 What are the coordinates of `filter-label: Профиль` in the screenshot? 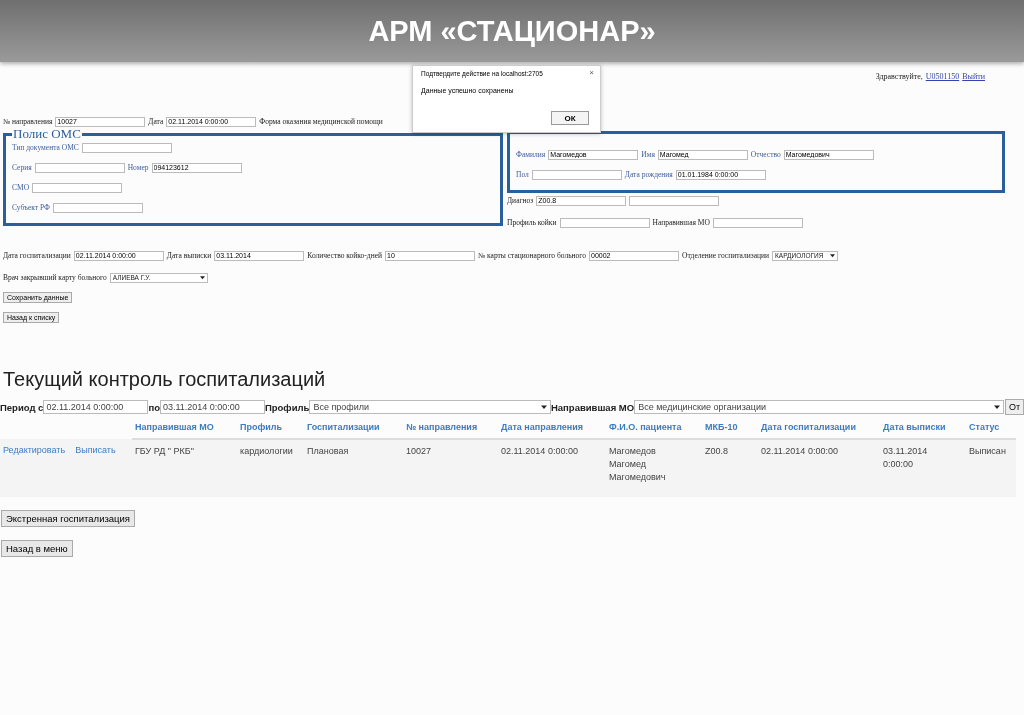 It's located at (287, 407).